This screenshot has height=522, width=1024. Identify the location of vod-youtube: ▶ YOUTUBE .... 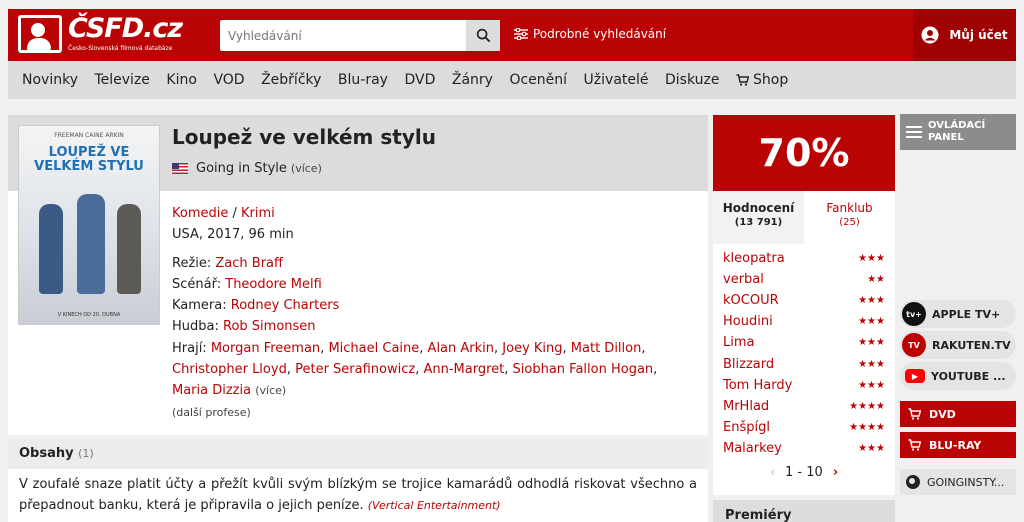
(958, 376).